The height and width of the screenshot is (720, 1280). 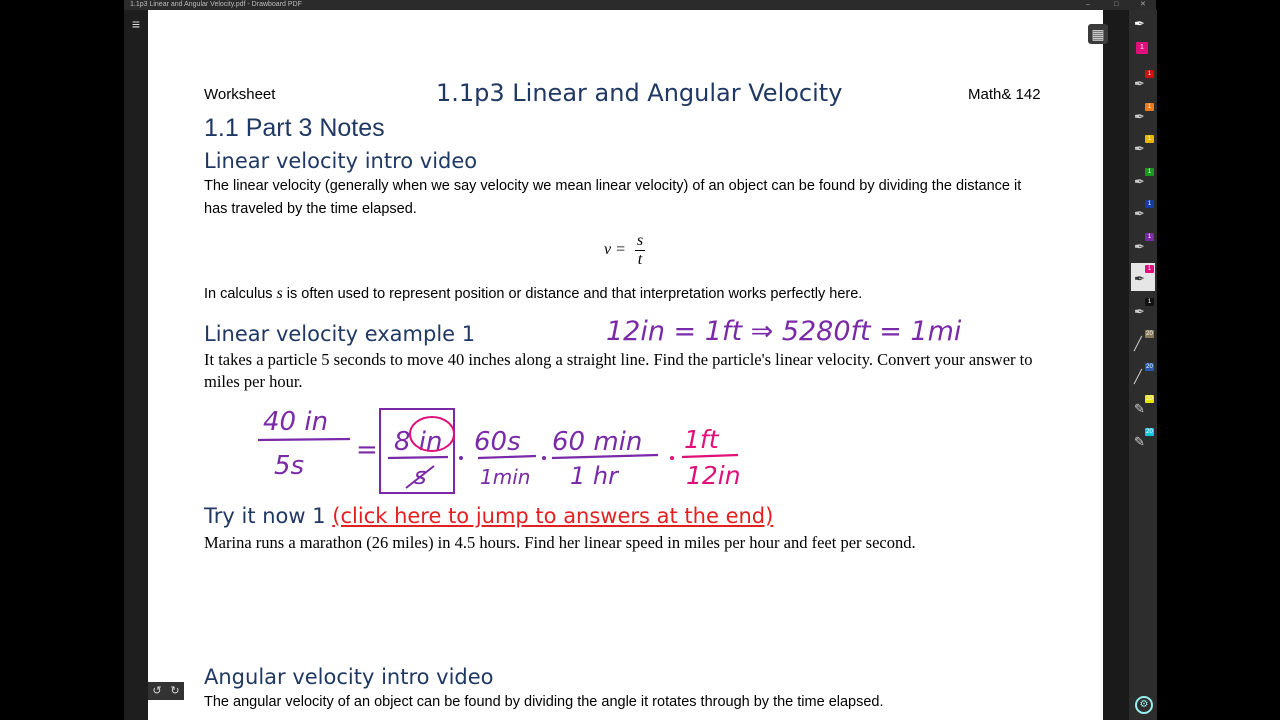 I want to click on ink-equals: =, so click(x=367, y=450).